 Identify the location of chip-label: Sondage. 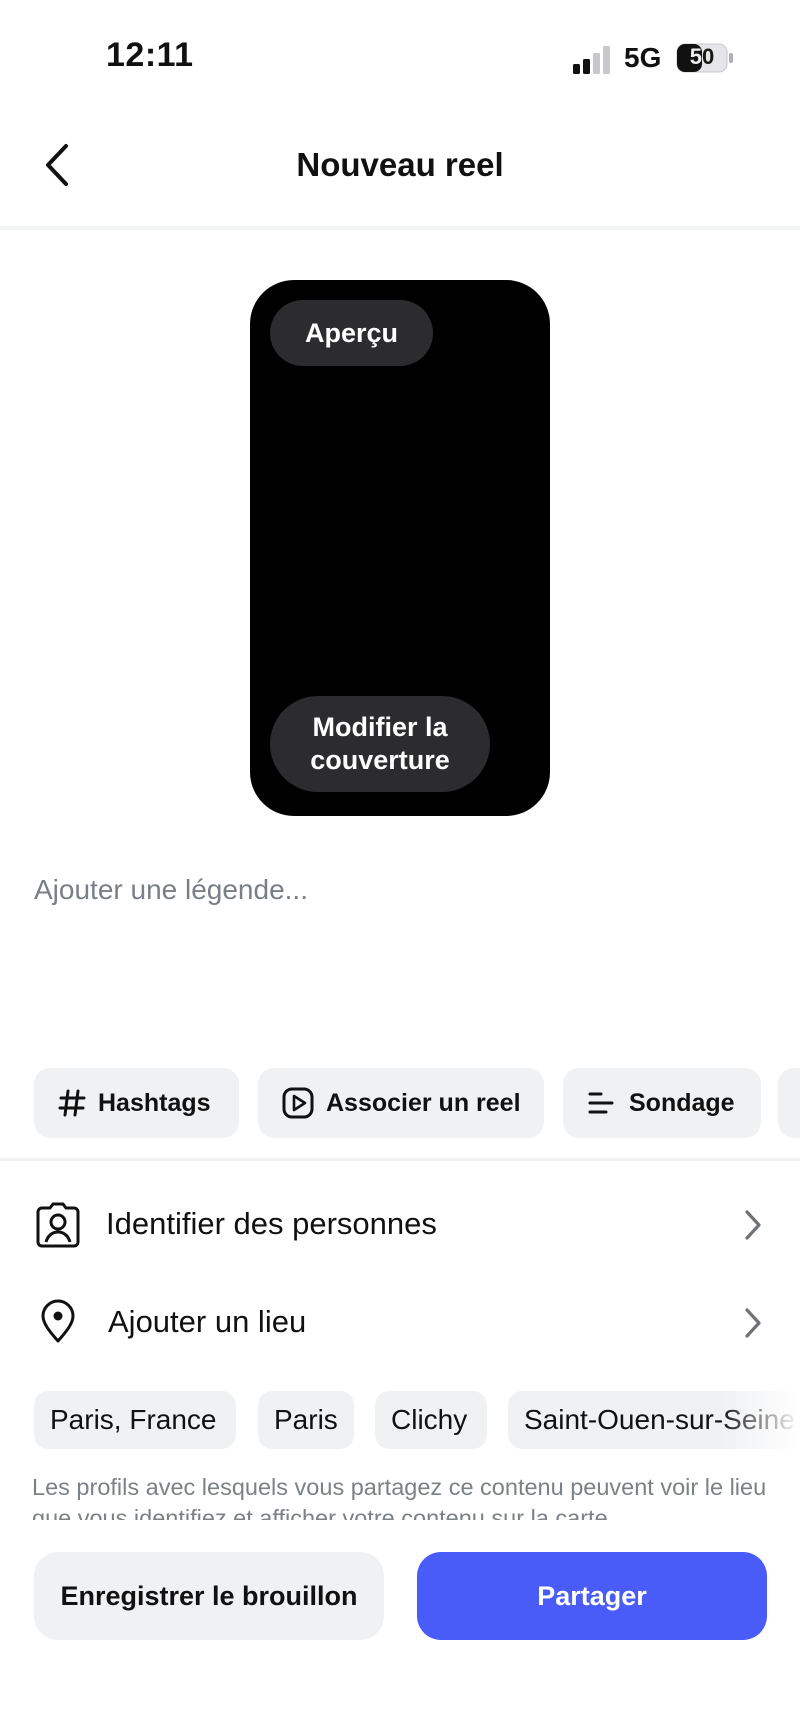
(682, 1102).